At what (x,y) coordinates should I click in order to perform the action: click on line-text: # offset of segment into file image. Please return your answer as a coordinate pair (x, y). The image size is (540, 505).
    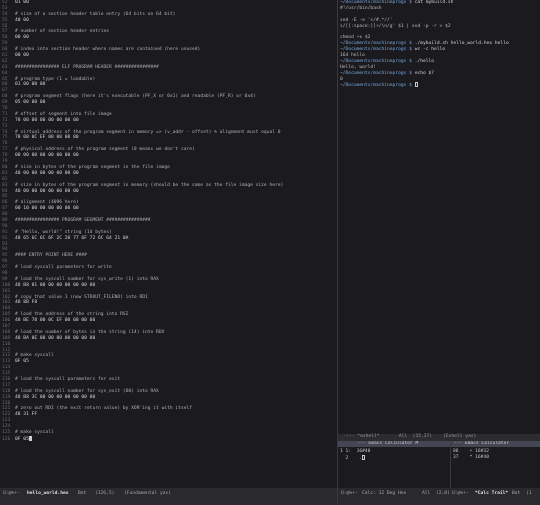
    Looking at the image, I should click on (63, 114).